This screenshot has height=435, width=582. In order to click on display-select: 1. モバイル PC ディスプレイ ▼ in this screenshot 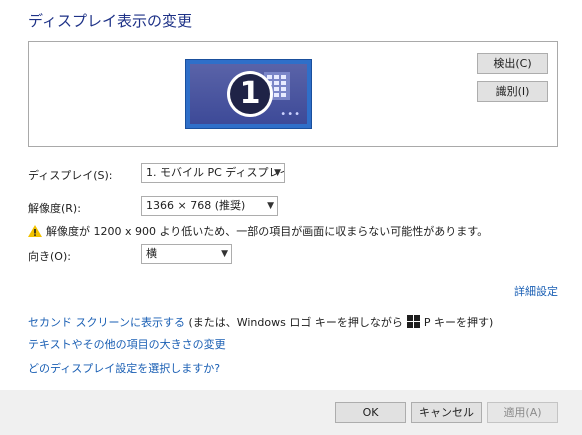, I will do `click(213, 173)`.